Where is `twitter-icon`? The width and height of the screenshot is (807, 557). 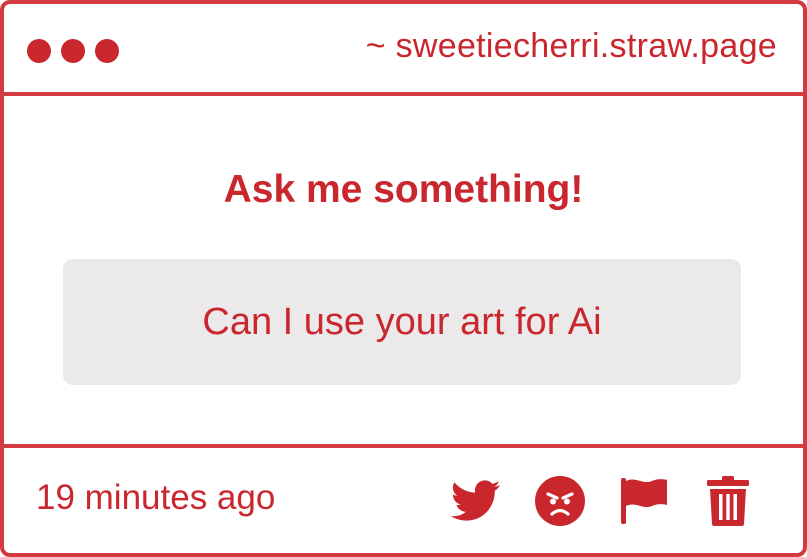
twitter-icon is located at coordinates (476, 500).